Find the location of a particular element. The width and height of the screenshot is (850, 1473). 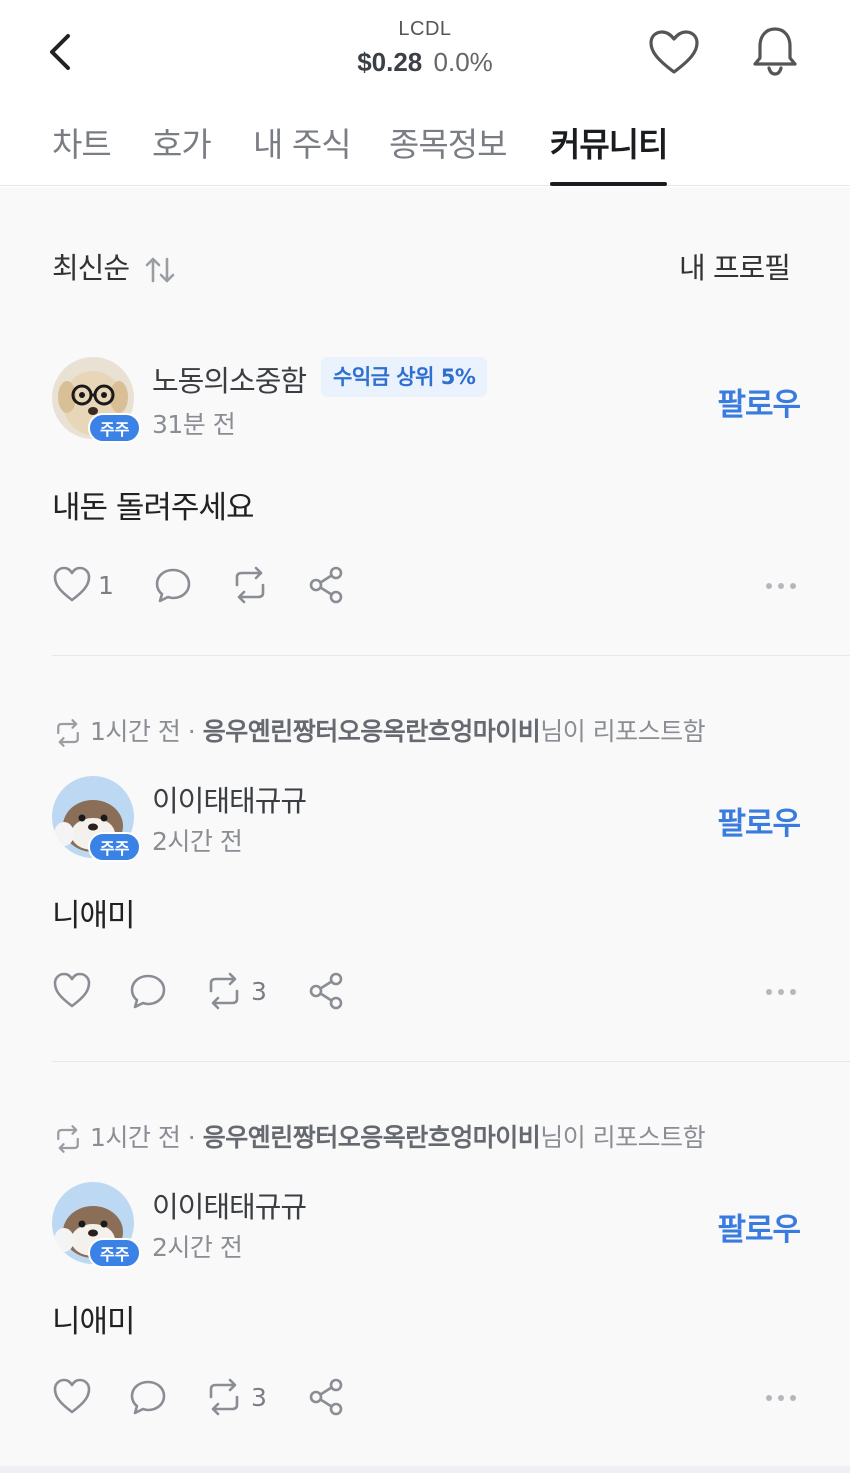

price-change: 0.0% is located at coordinates (463, 62).